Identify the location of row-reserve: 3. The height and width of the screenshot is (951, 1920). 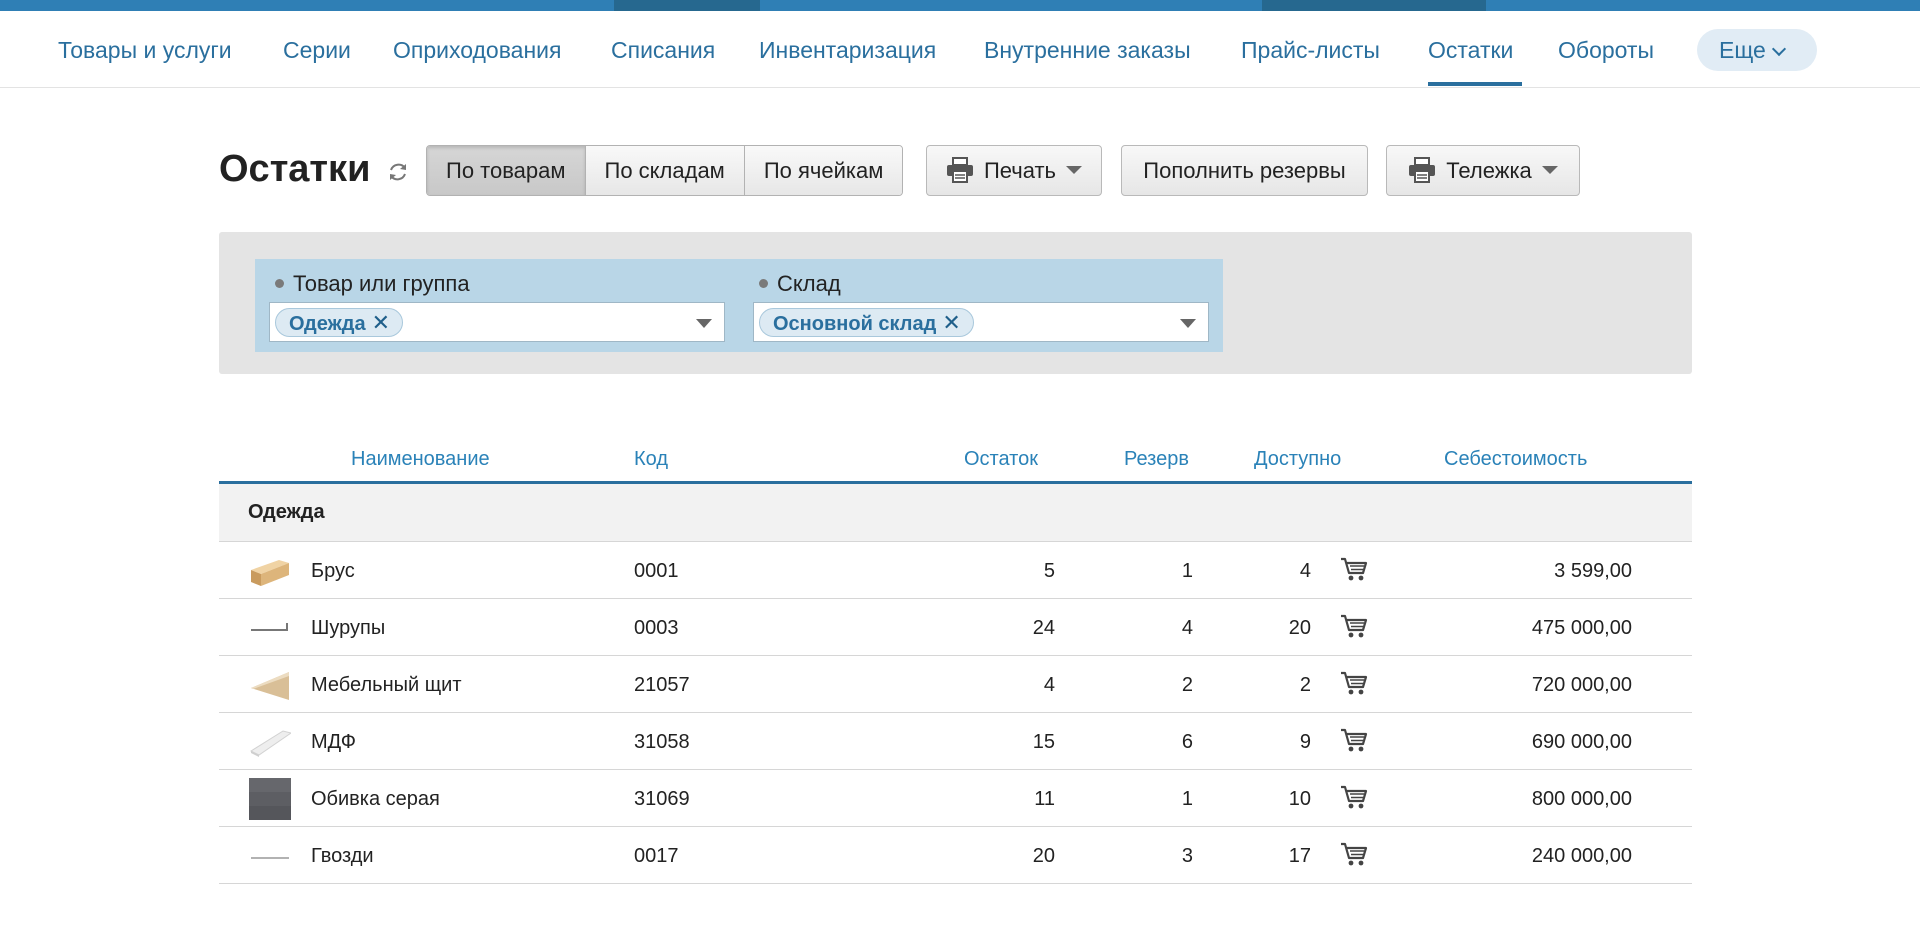
(1187, 856).